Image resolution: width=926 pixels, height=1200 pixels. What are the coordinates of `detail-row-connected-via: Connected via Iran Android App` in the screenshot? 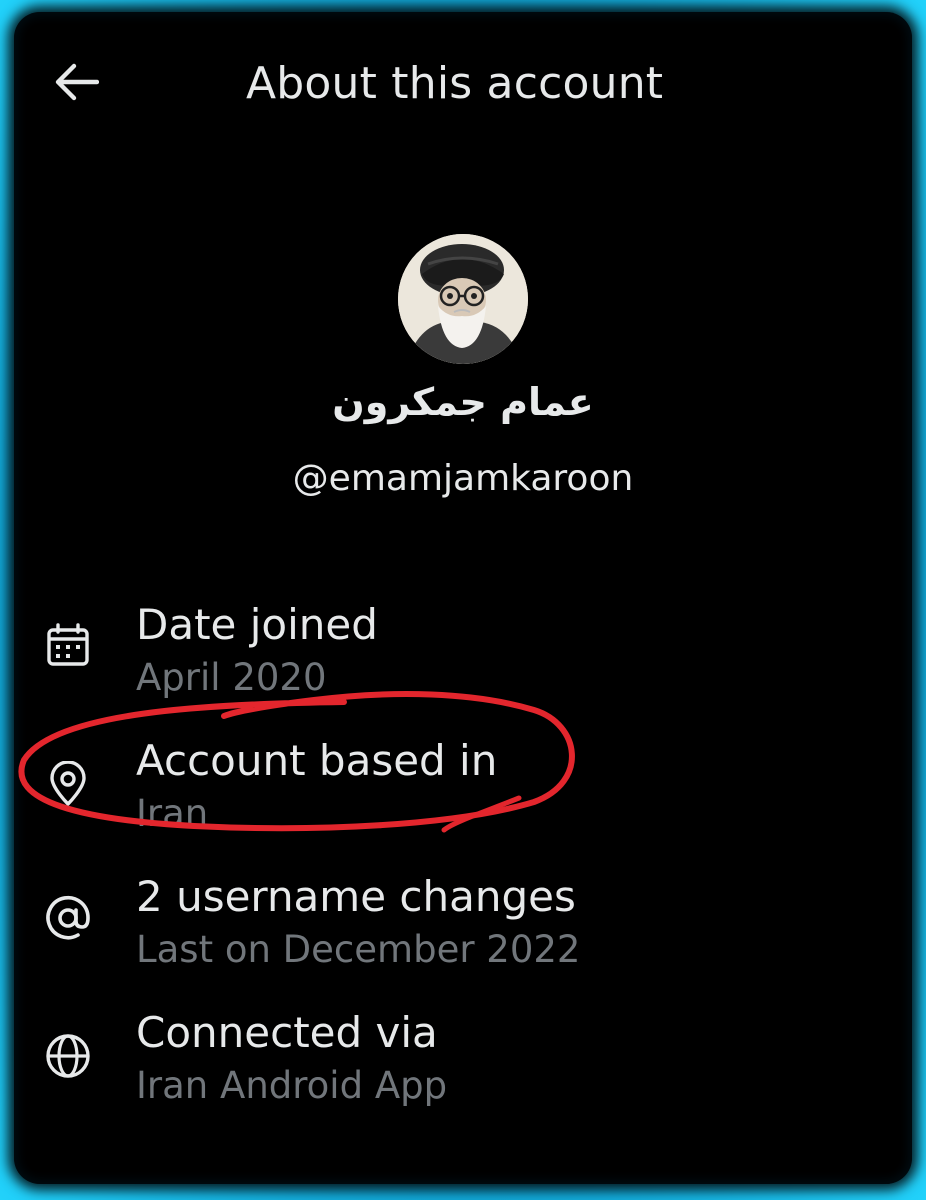 It's located at (463, 1057).